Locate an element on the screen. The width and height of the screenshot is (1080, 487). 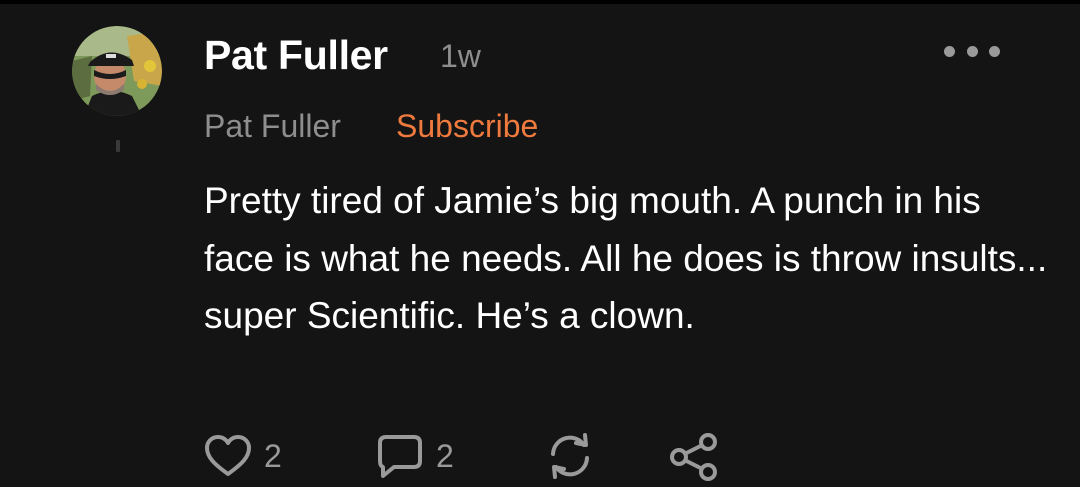
restack-button is located at coordinates (570, 456).